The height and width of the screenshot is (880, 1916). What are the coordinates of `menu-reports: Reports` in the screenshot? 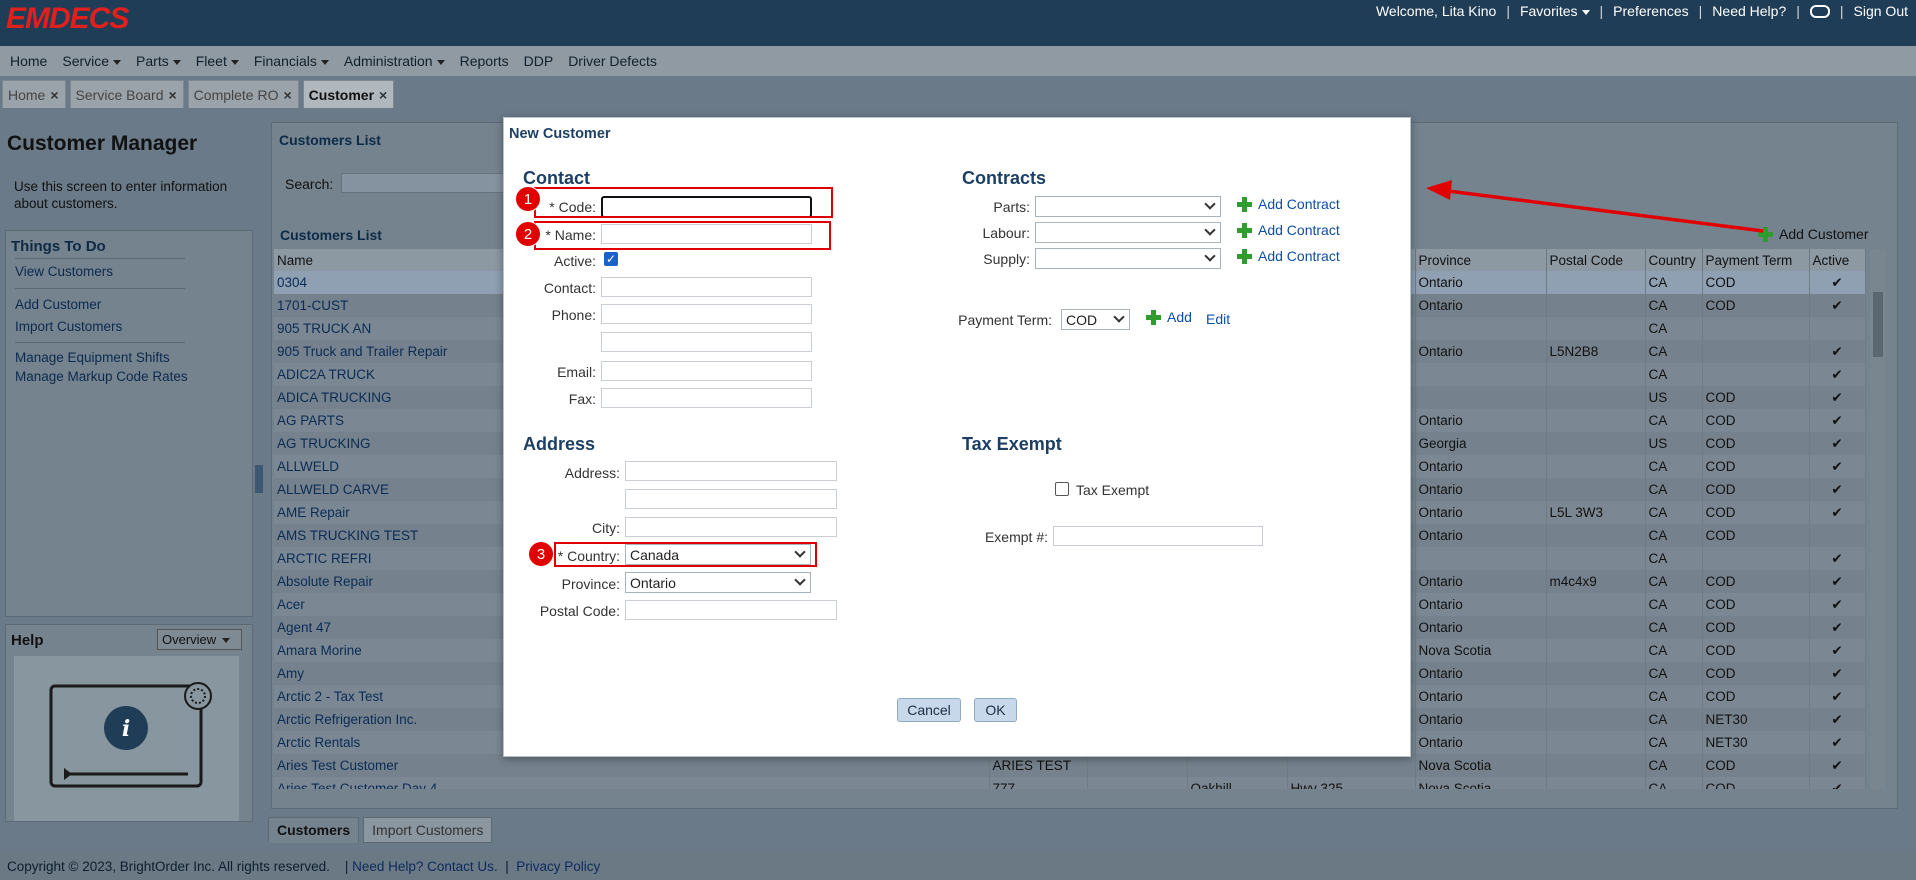 It's located at (484, 61).